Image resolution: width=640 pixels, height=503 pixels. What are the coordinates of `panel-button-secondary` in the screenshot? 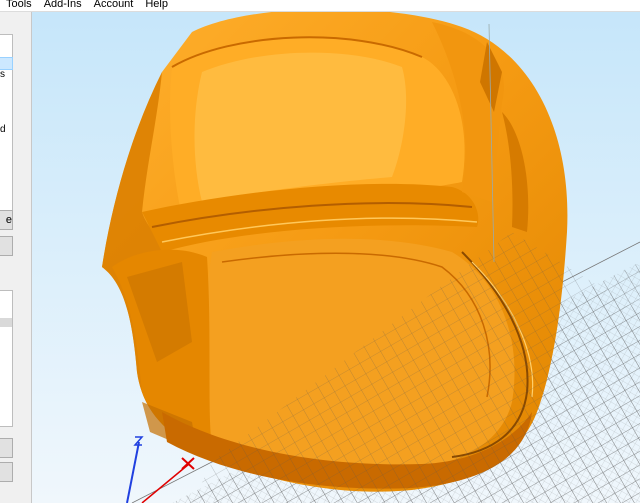 It's located at (6, 246).